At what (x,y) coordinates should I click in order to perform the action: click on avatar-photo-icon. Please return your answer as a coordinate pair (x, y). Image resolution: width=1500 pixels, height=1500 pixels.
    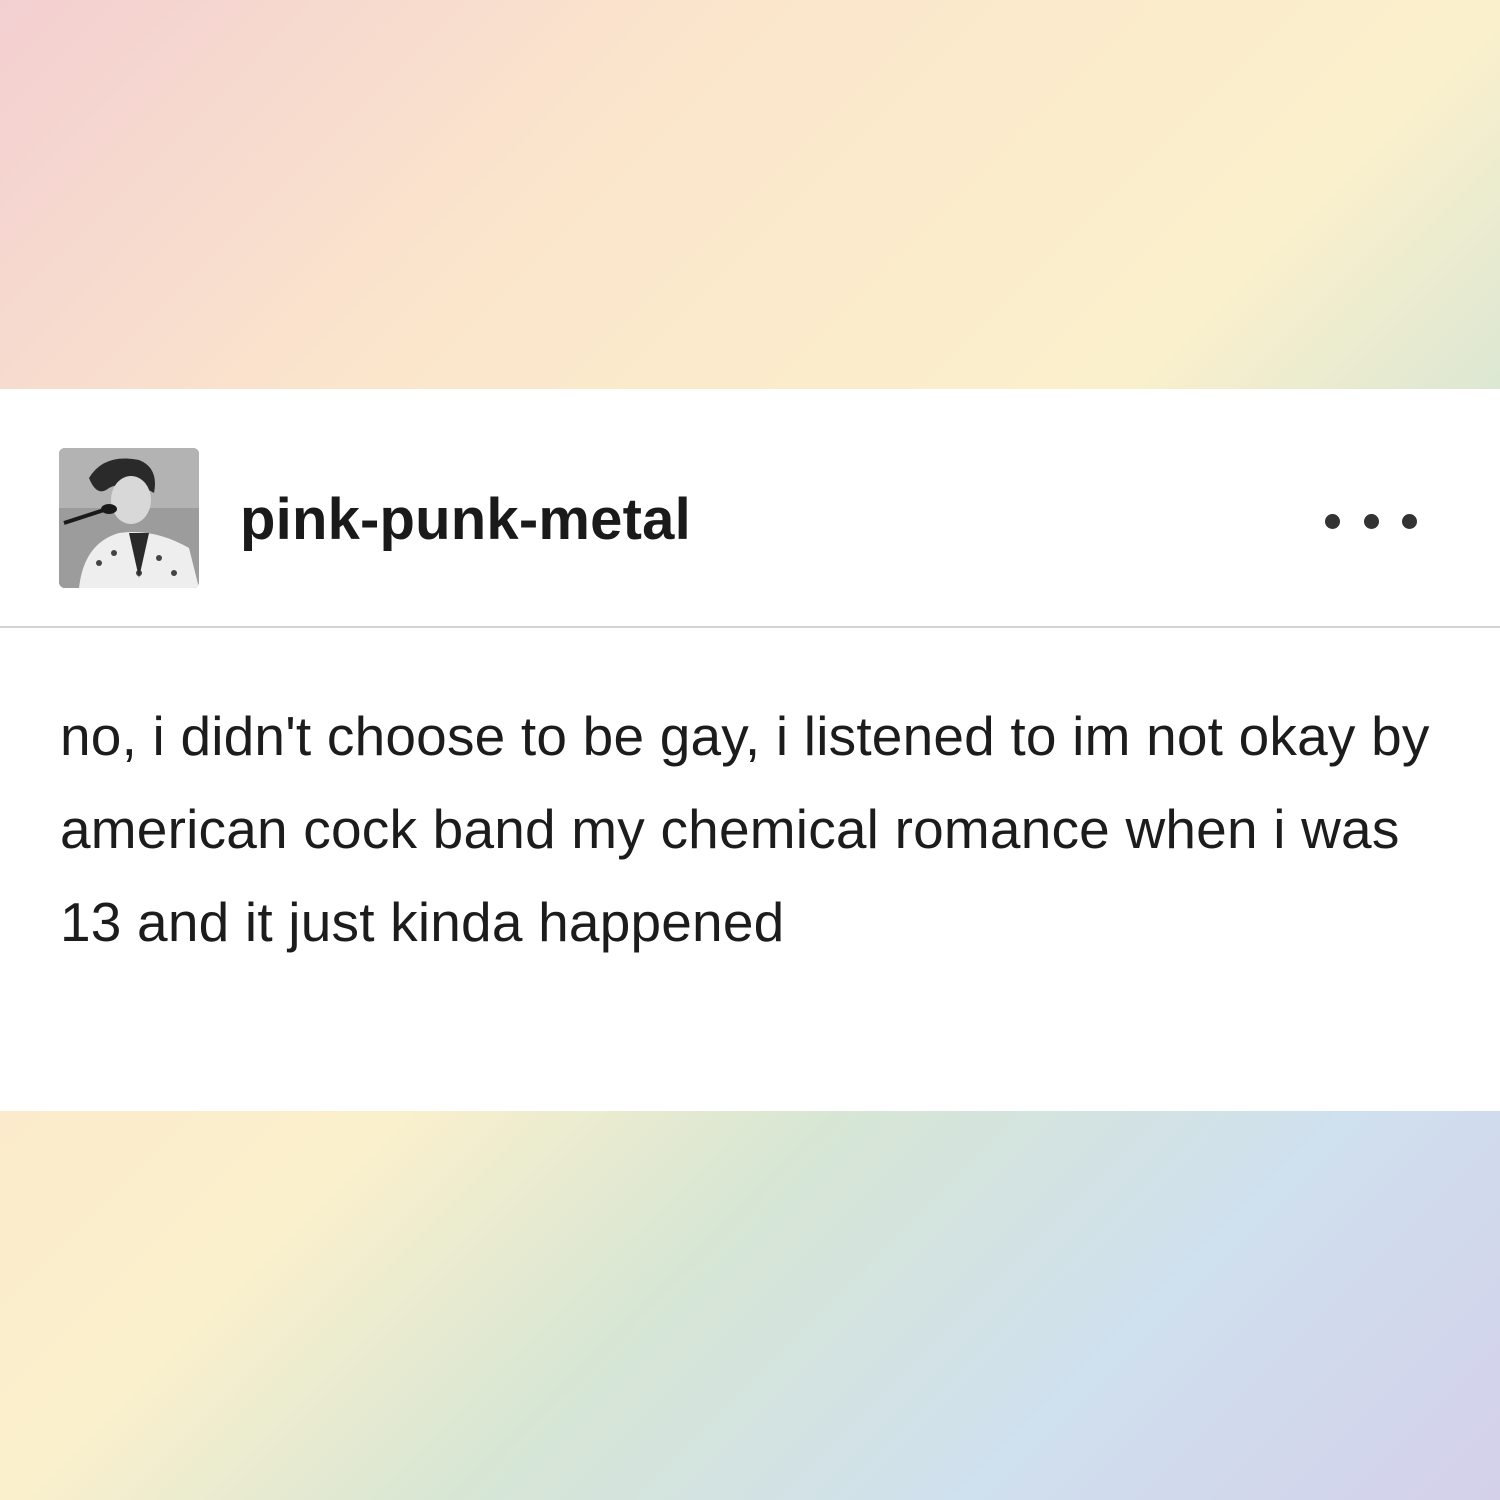
    Looking at the image, I should click on (129, 518).